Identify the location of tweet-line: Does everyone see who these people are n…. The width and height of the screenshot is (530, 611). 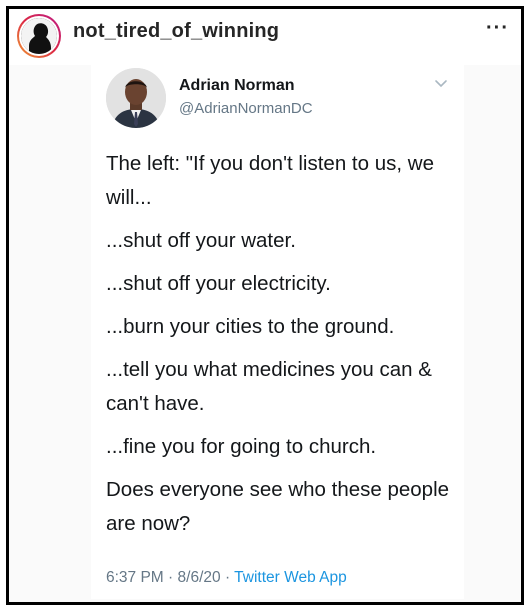
(278, 506).